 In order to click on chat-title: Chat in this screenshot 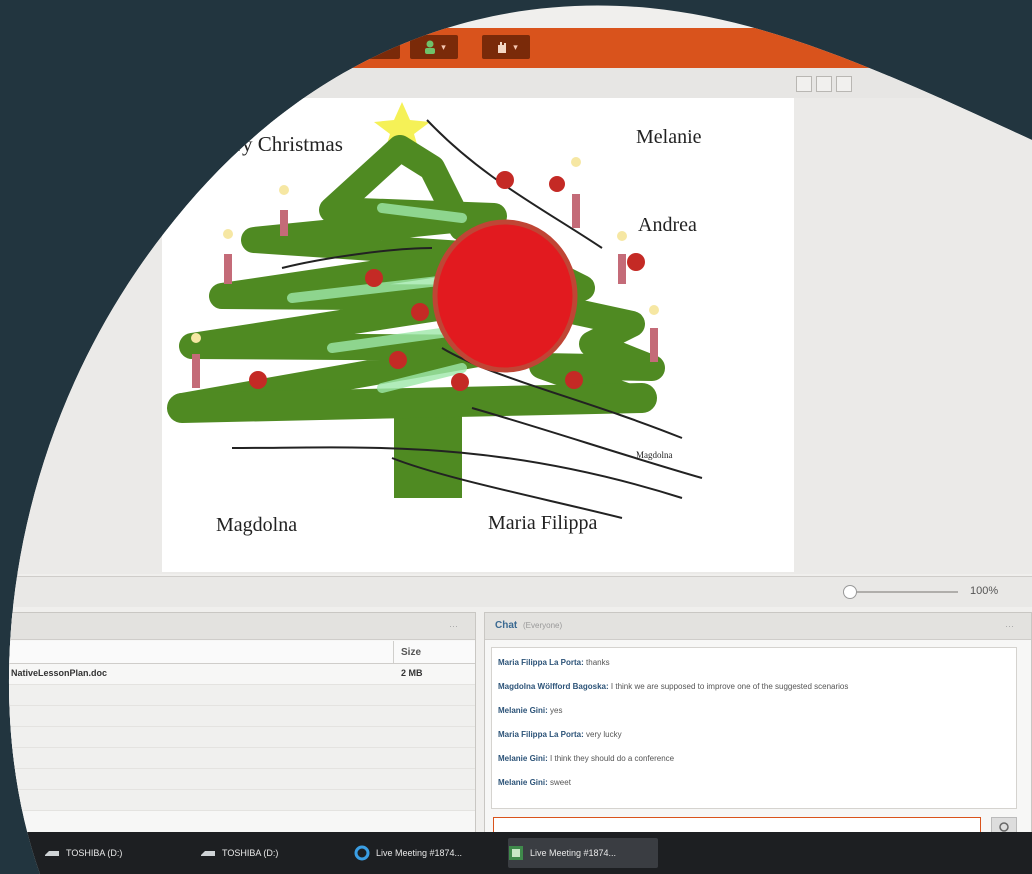, I will do `click(506, 625)`.